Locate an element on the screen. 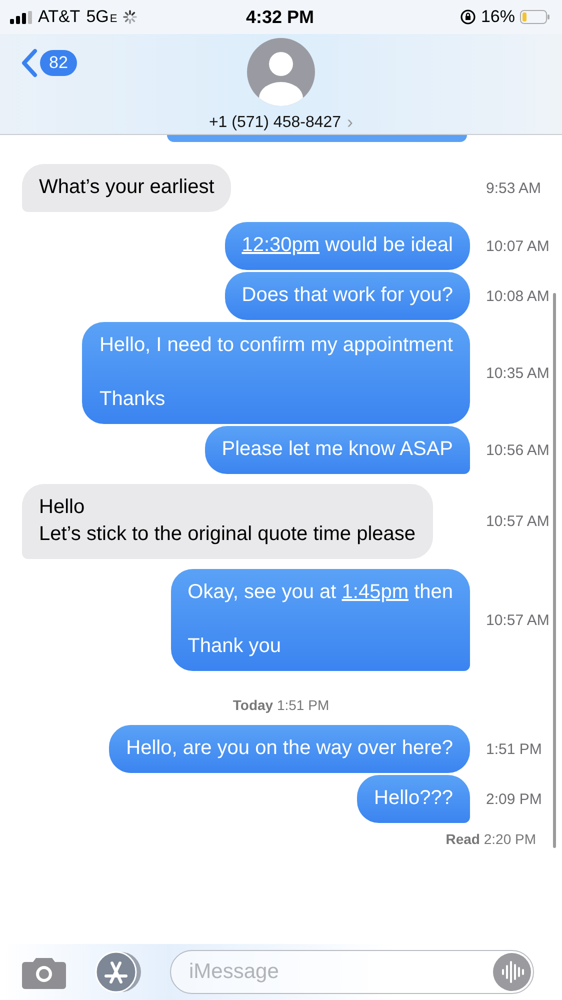  loading-icon is located at coordinates (130, 17).